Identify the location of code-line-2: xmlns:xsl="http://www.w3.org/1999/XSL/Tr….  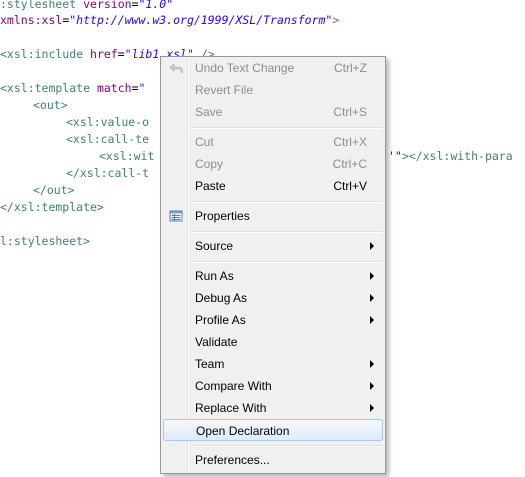
(169, 20).